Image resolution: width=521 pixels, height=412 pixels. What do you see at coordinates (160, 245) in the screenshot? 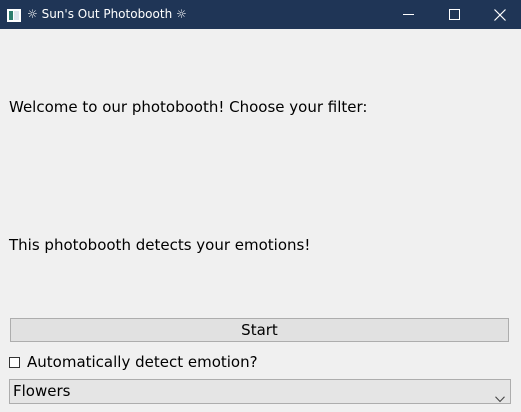
I see `emotion-info-label: This photobooth detects your emotions!` at bounding box center [160, 245].